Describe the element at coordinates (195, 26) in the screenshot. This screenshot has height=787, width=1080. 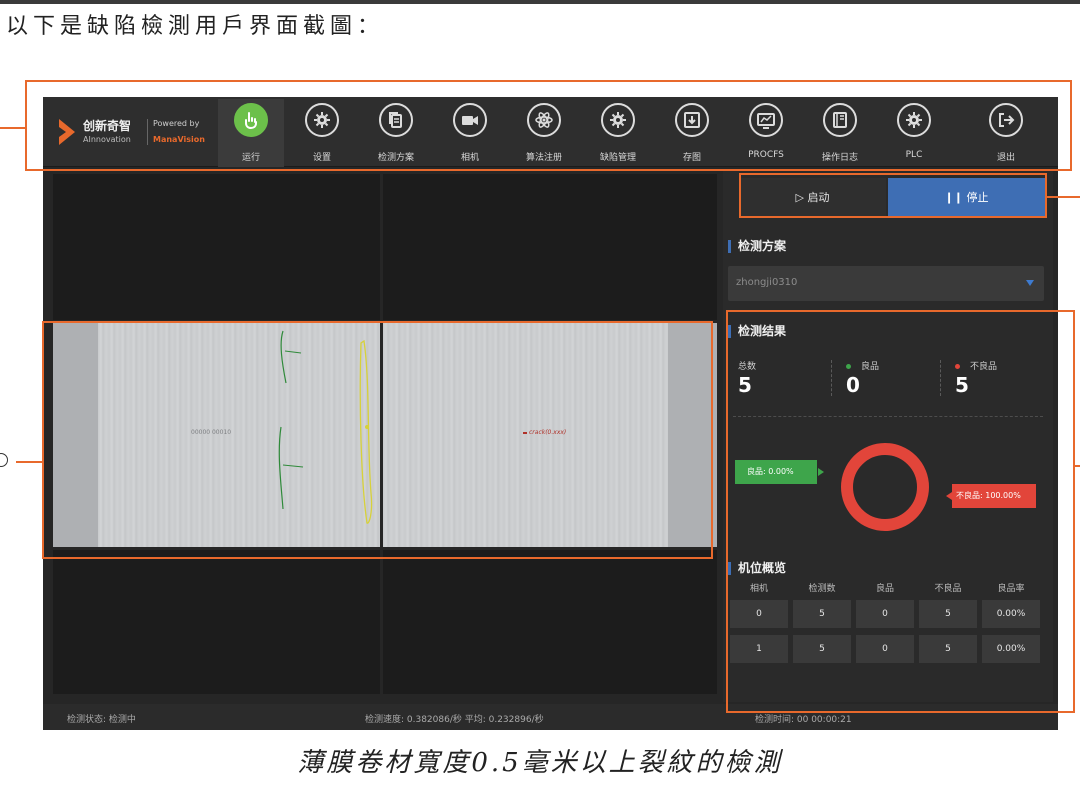
I see `document-heading: 以下是缺陷檢測用戶界面截圖：` at that location.